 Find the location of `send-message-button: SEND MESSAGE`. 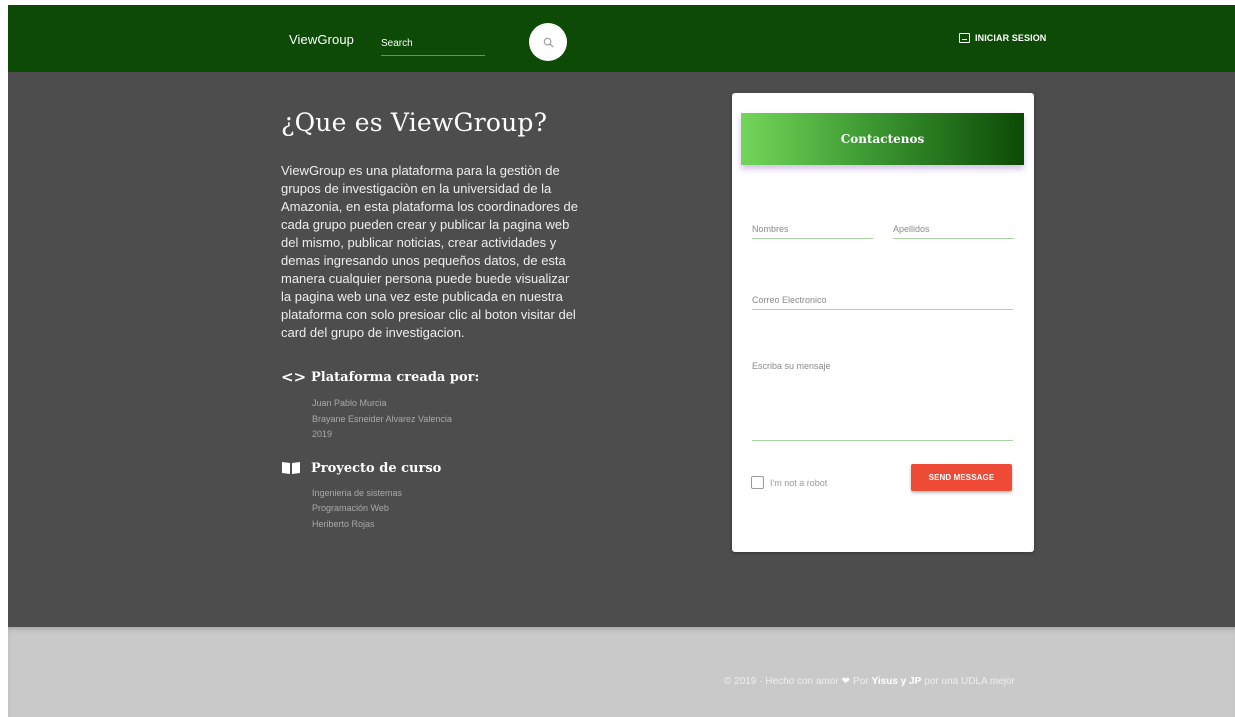

send-message-button: SEND MESSAGE is located at coordinates (961, 477).